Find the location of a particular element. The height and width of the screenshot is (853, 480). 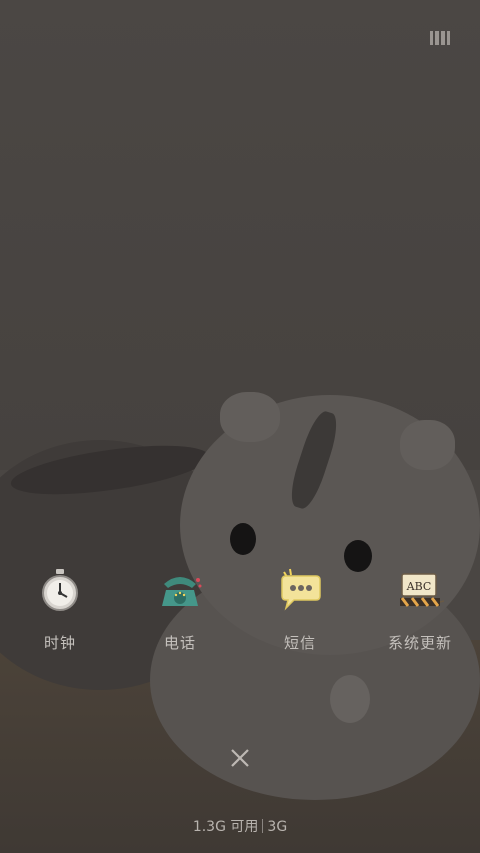

app-label: 时钟 is located at coordinates (59, 643).